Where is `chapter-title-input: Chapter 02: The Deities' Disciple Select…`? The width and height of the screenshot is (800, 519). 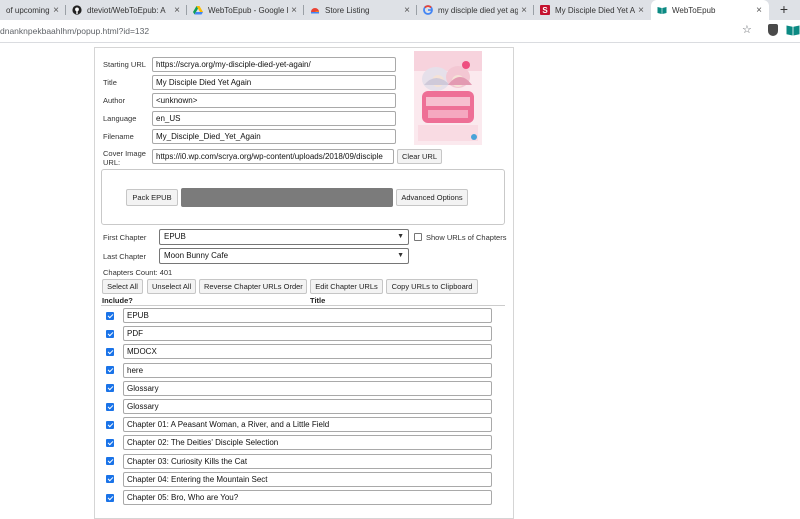 chapter-title-input: Chapter 02: The Deities' Disciple Select… is located at coordinates (307, 443).